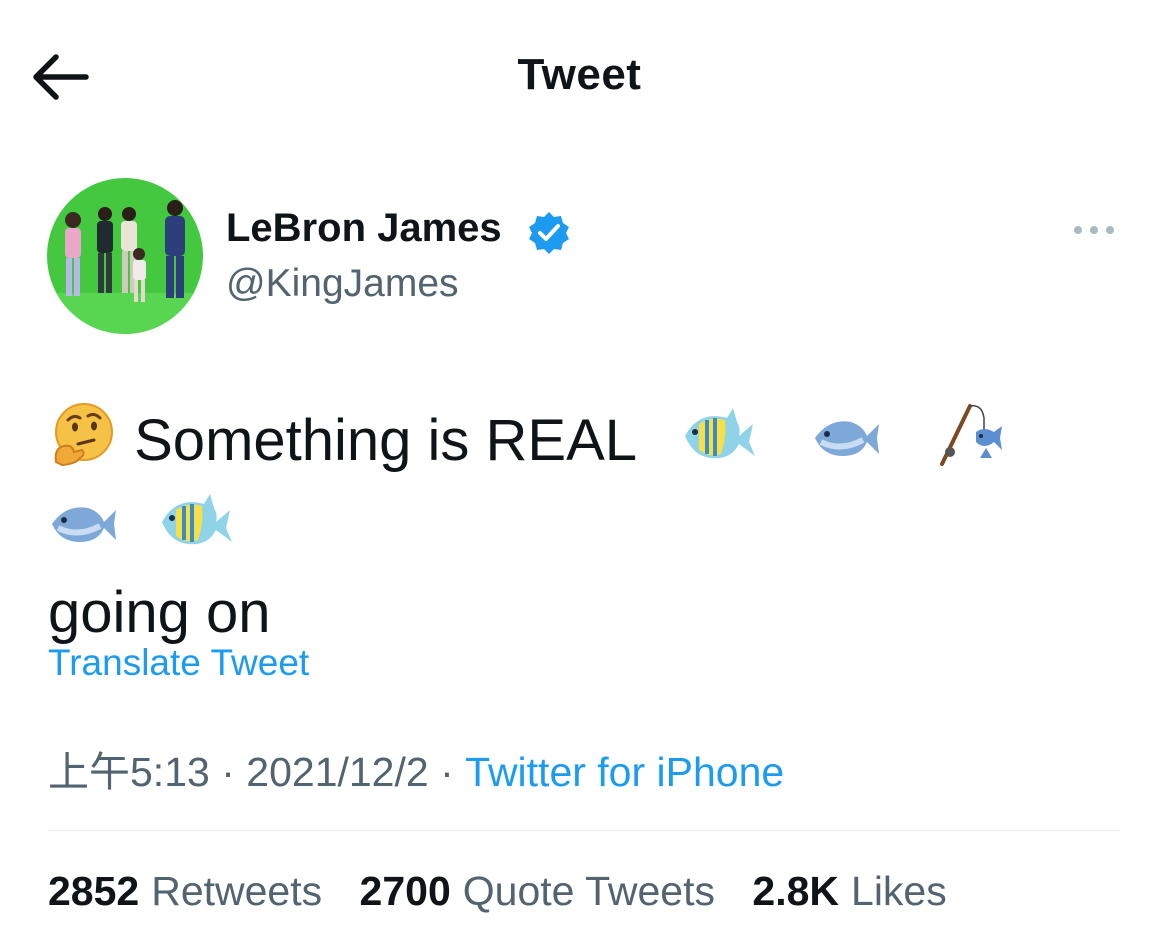 This screenshot has width=1159, height=932. What do you see at coordinates (384, 440) in the screenshot?
I see `tweet-text-line1: Something is REAL` at bounding box center [384, 440].